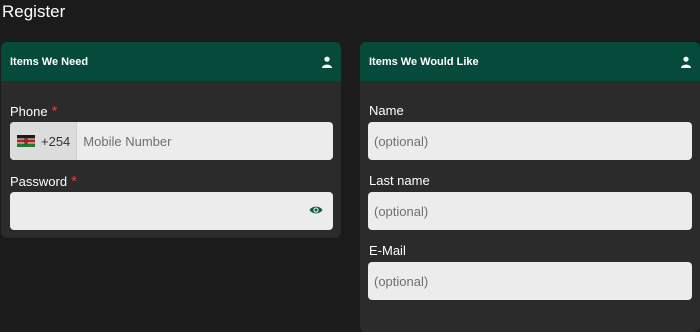  I want to click on password-field, so click(171, 211).